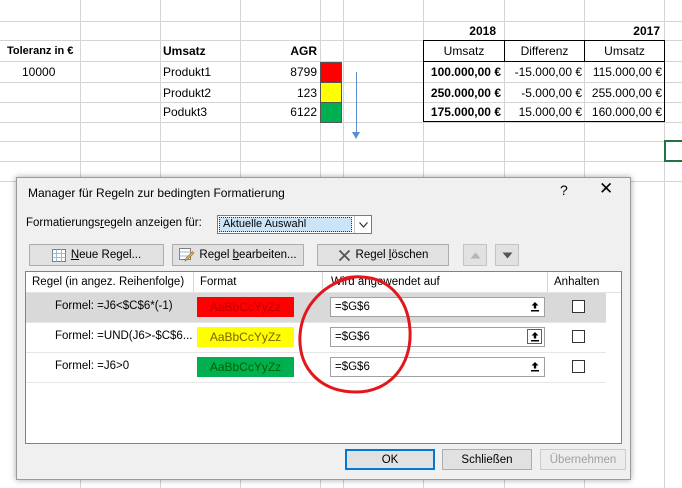 The height and width of the screenshot is (488, 682). Describe the element at coordinates (624, 112) in the screenshot. I see `umsatz-2017-value: 160.000,00 €` at that location.